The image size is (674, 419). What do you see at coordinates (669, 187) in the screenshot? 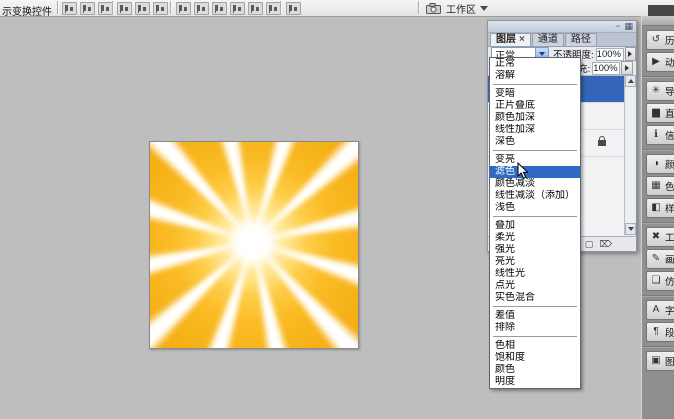
I see `dock-label: 色板` at bounding box center [669, 187].